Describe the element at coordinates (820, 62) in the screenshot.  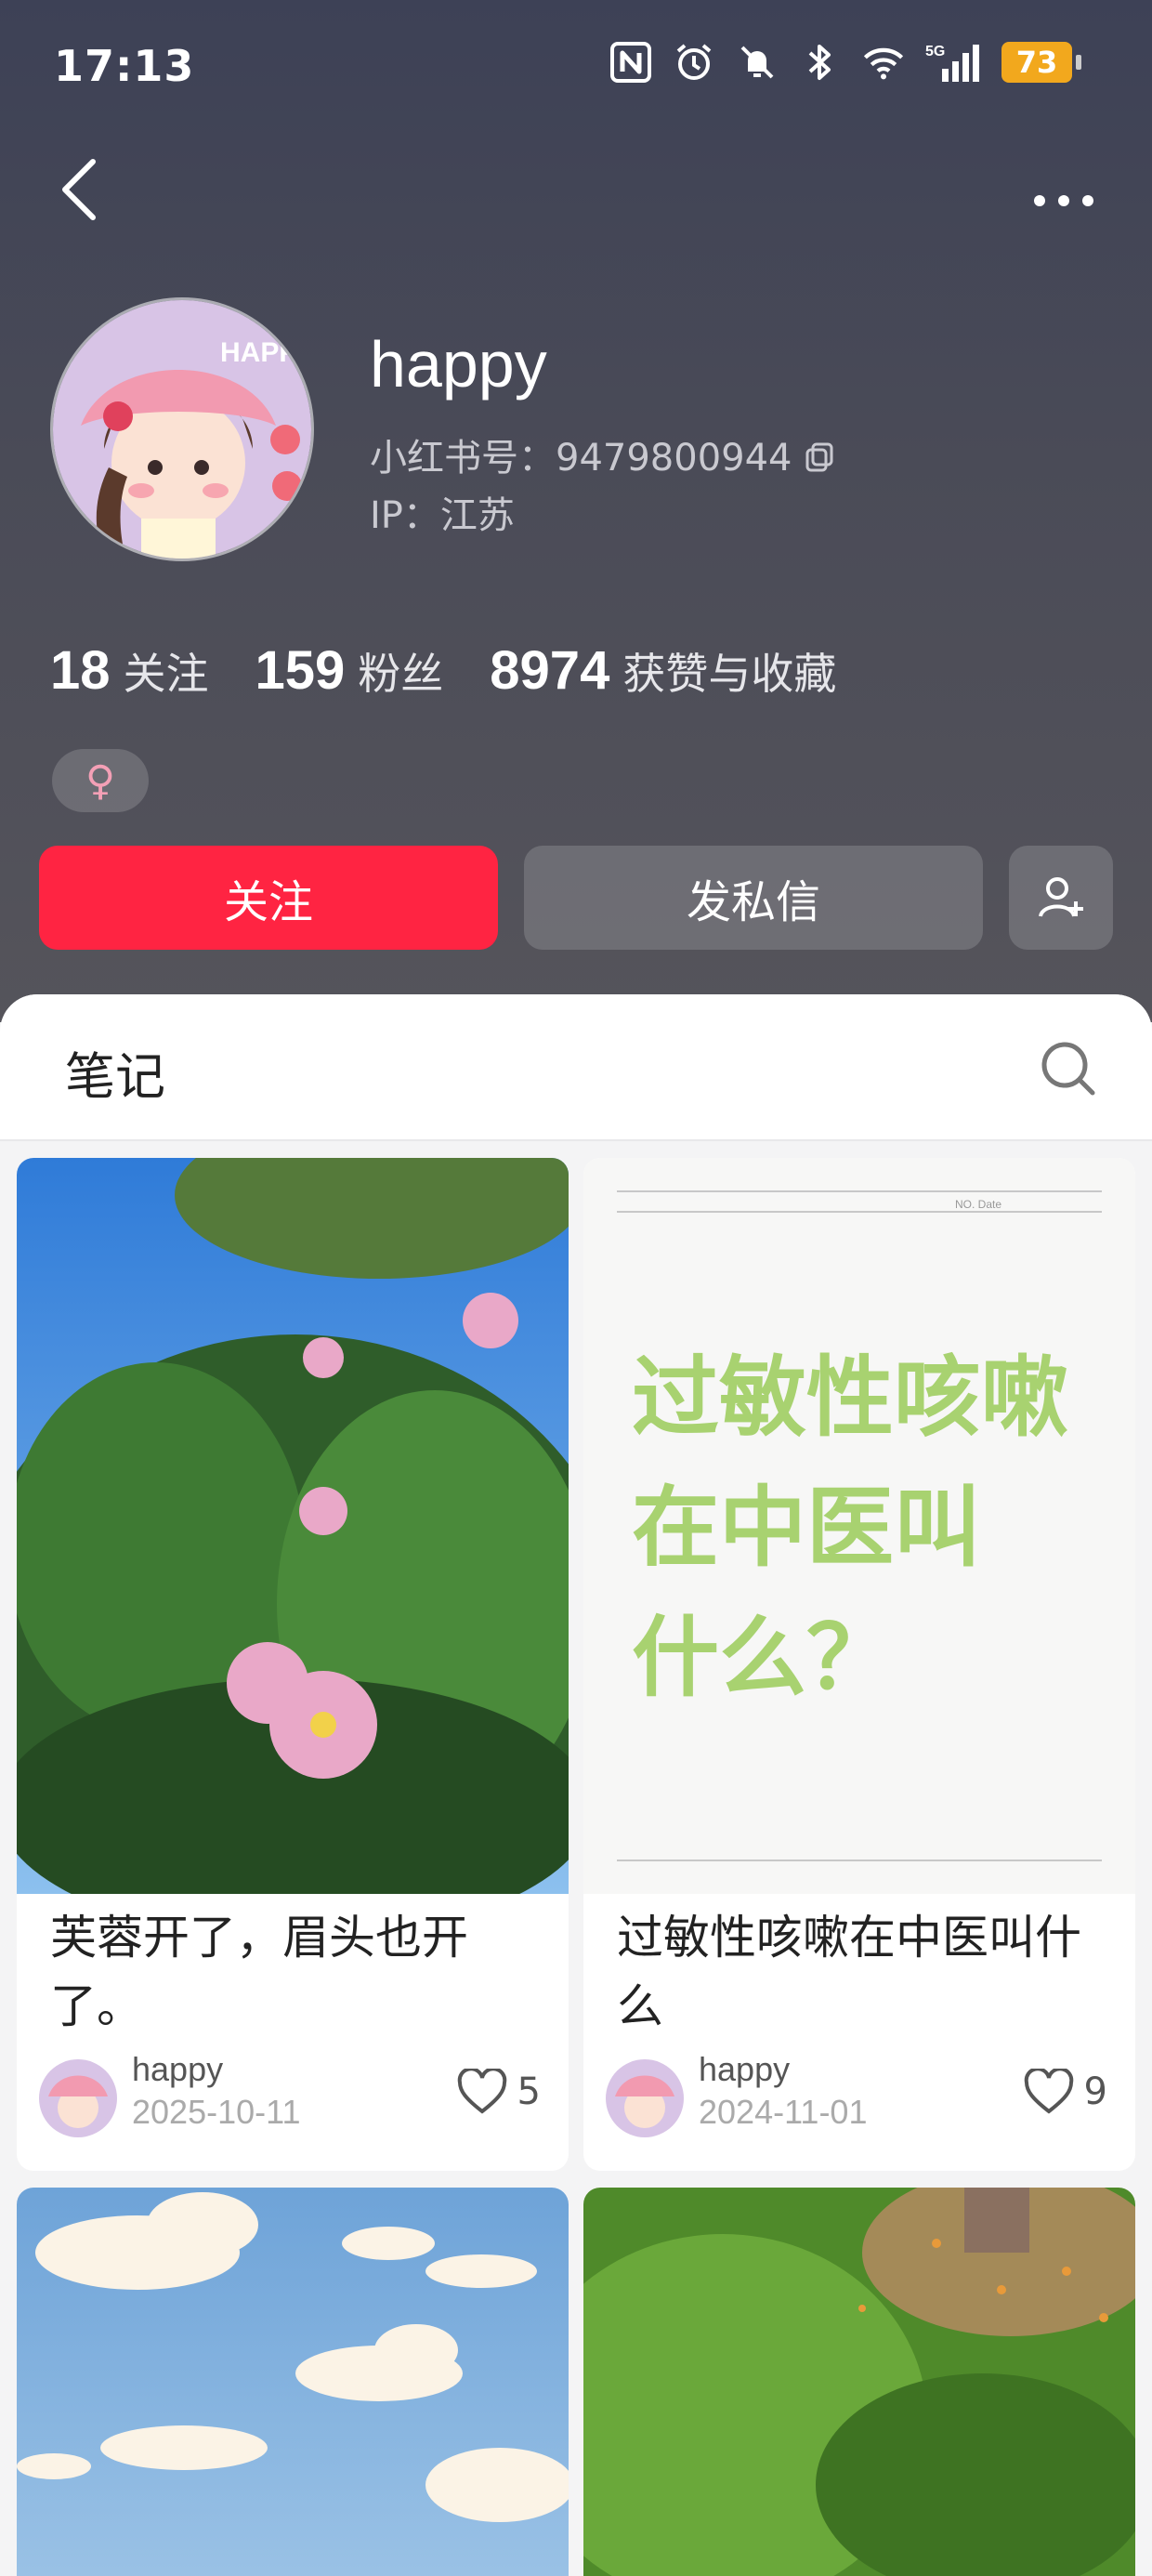
I see `bluetooth-icon` at that location.